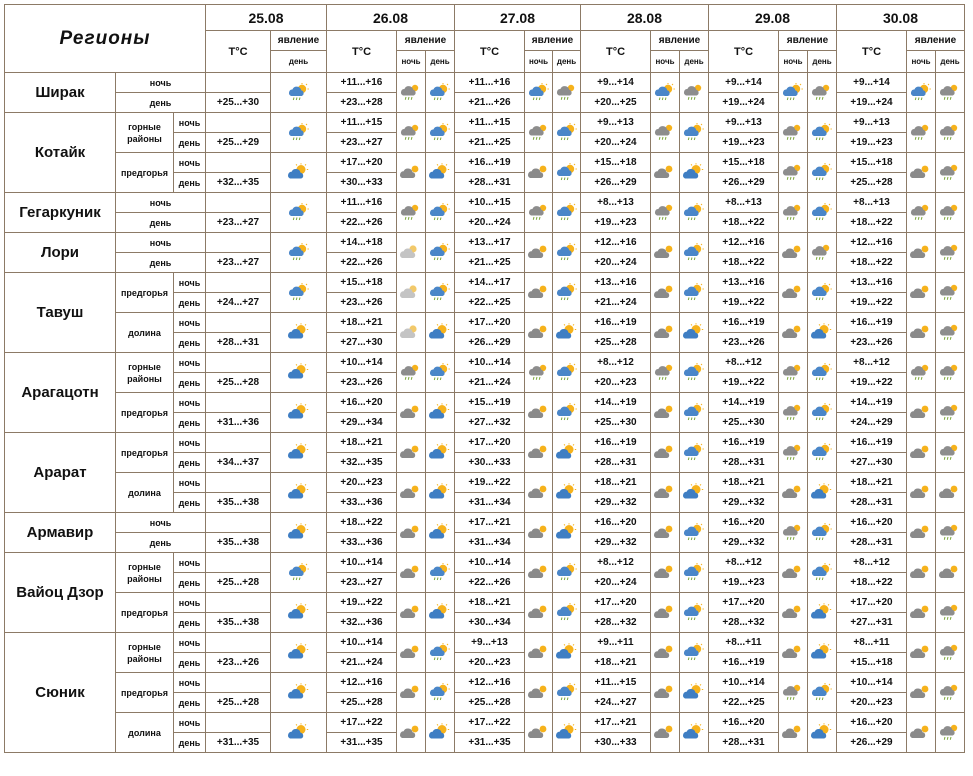 The image size is (973, 776). What do you see at coordinates (871, 722) in the screenshot?
I see `temp-night: +16...+20` at bounding box center [871, 722].